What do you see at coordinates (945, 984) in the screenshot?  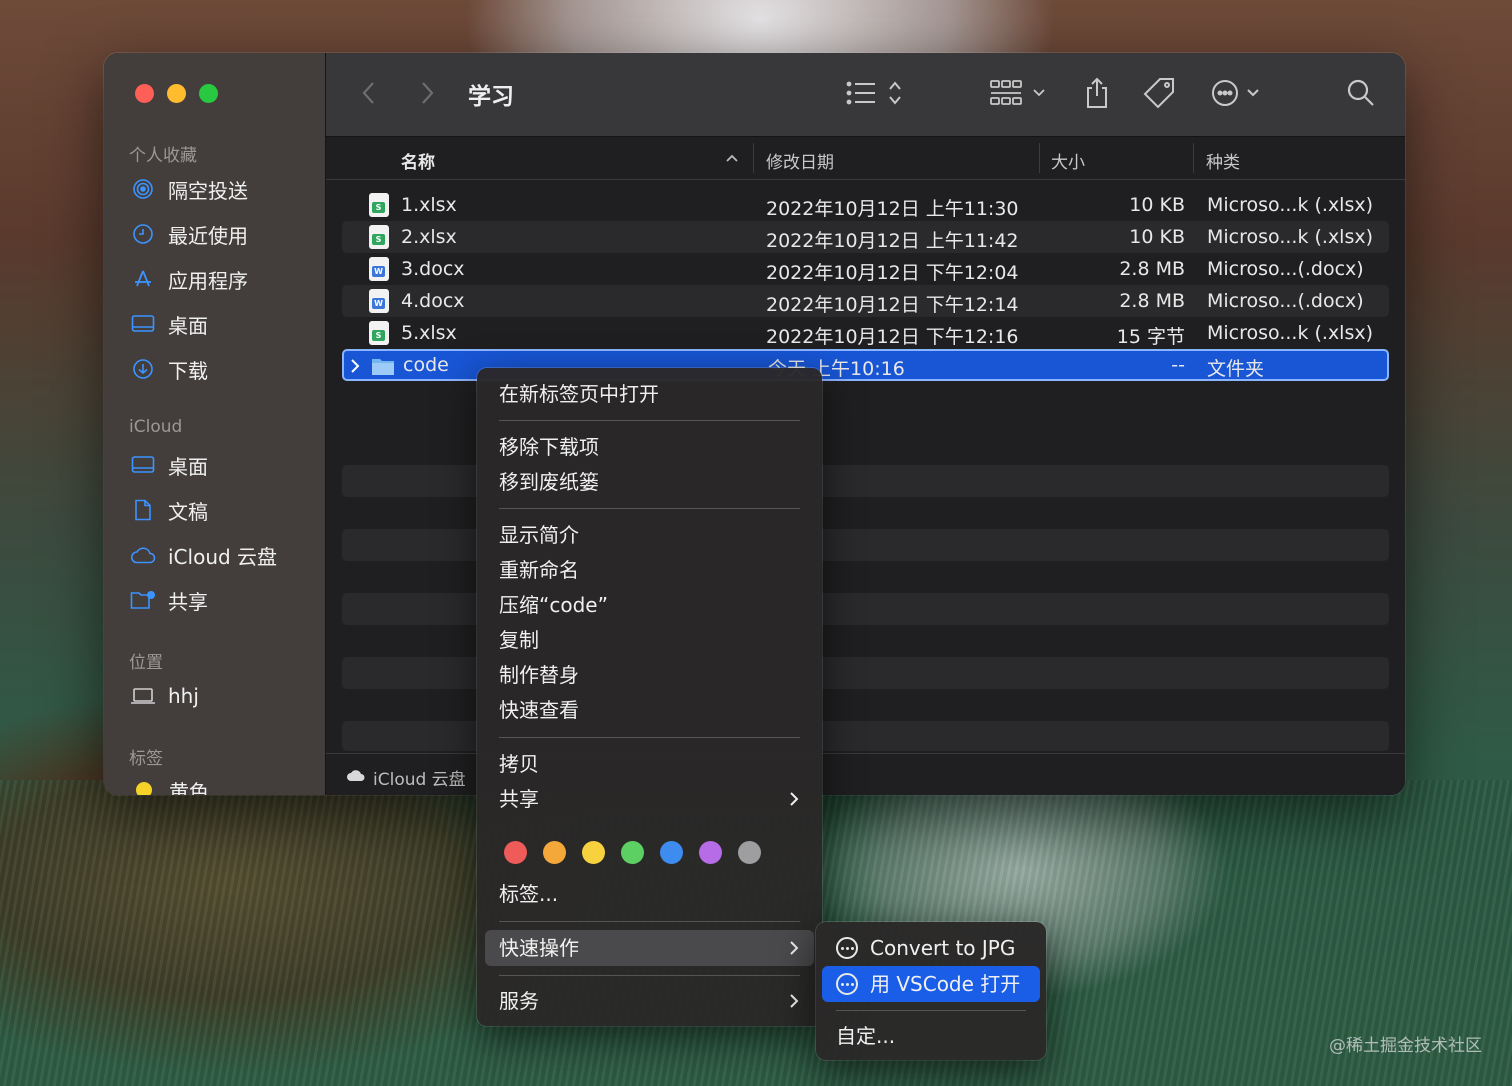 I see `submenu-item-label: 用 VSCode 打开` at bounding box center [945, 984].